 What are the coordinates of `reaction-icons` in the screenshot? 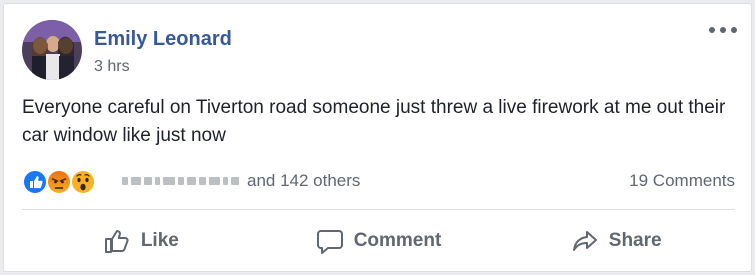 It's located at (61, 181).